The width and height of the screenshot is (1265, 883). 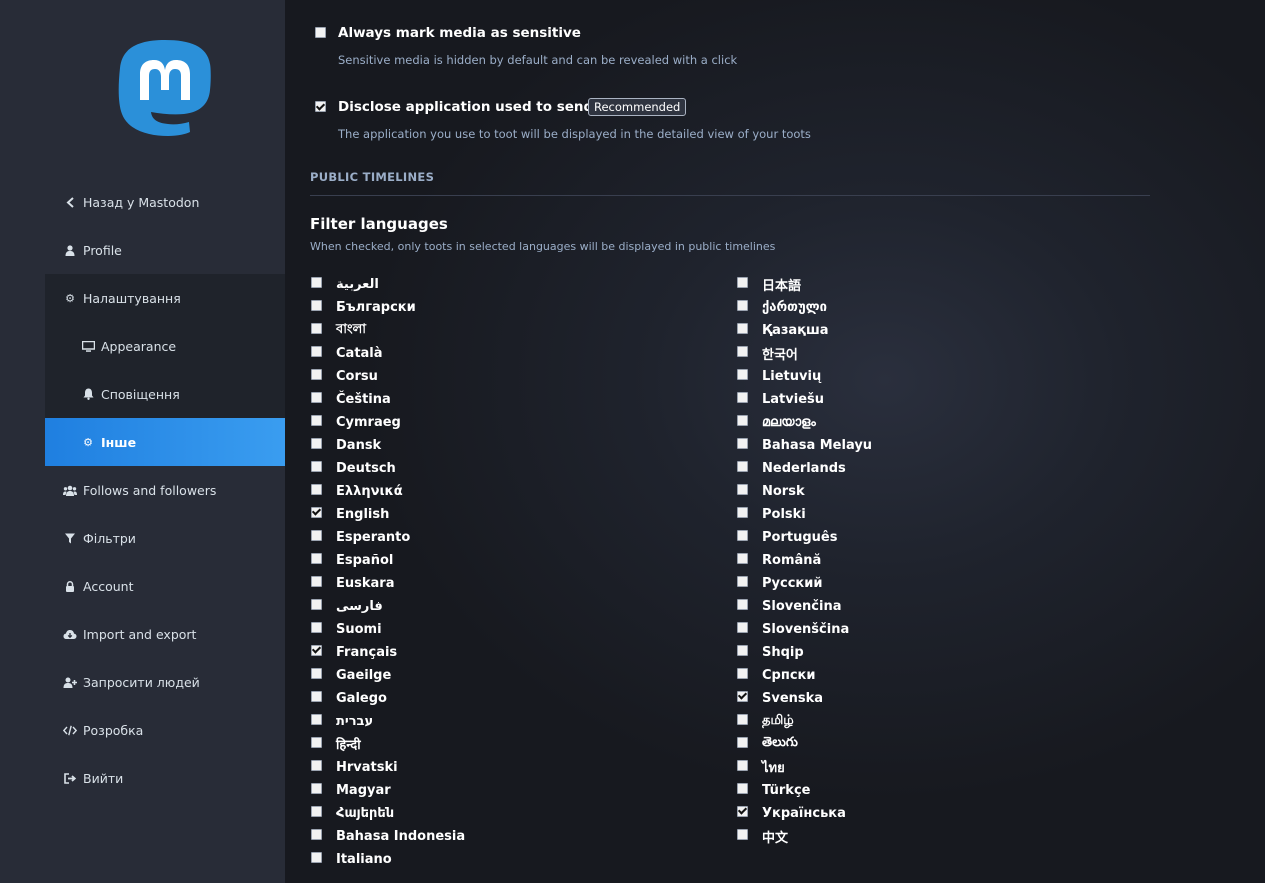 I want to click on language-option: తెలుగు, so click(x=767, y=744).